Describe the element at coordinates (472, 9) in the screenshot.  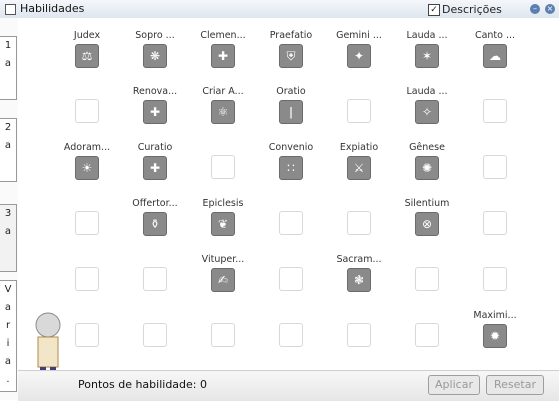
I see `descriptions-label: Descrições` at that location.